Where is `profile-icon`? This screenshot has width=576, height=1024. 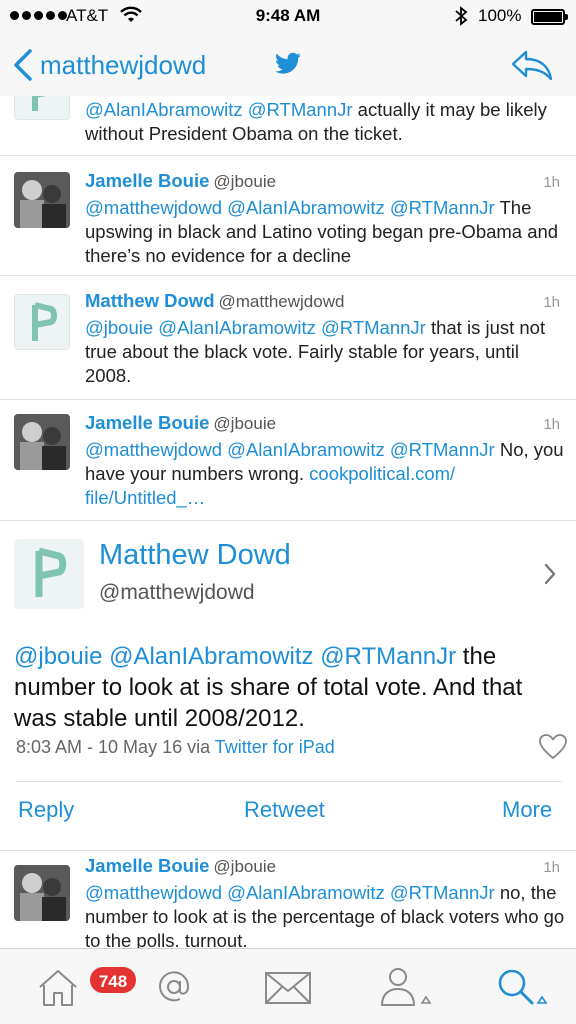 profile-icon is located at coordinates (406, 987).